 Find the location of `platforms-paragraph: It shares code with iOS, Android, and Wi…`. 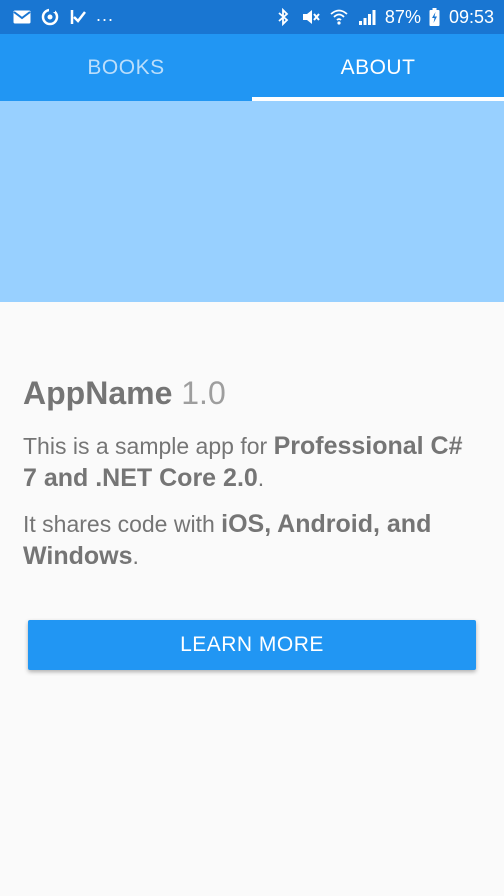

platforms-paragraph: It shares code with iOS, Android, and Wi… is located at coordinates (253, 540).